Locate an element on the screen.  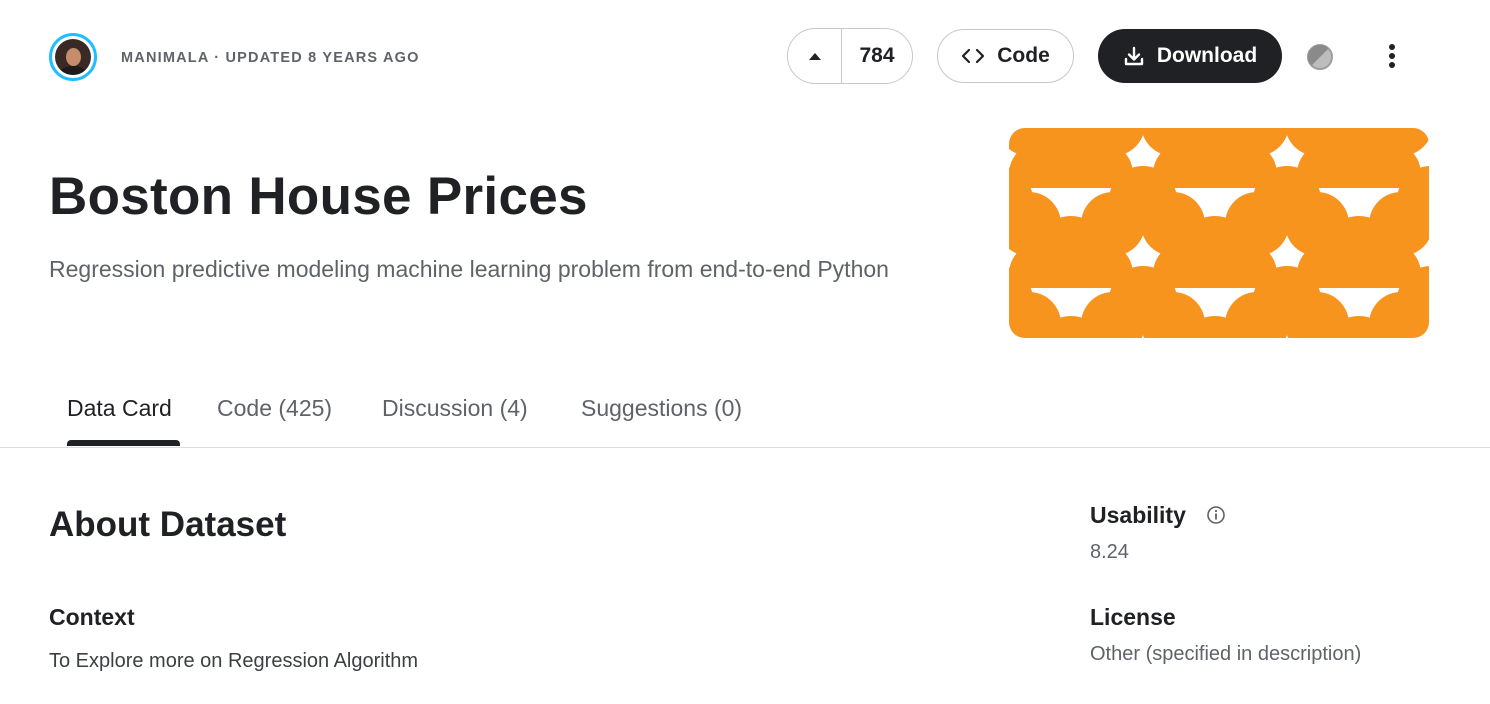
avatar-image is located at coordinates (73, 57).